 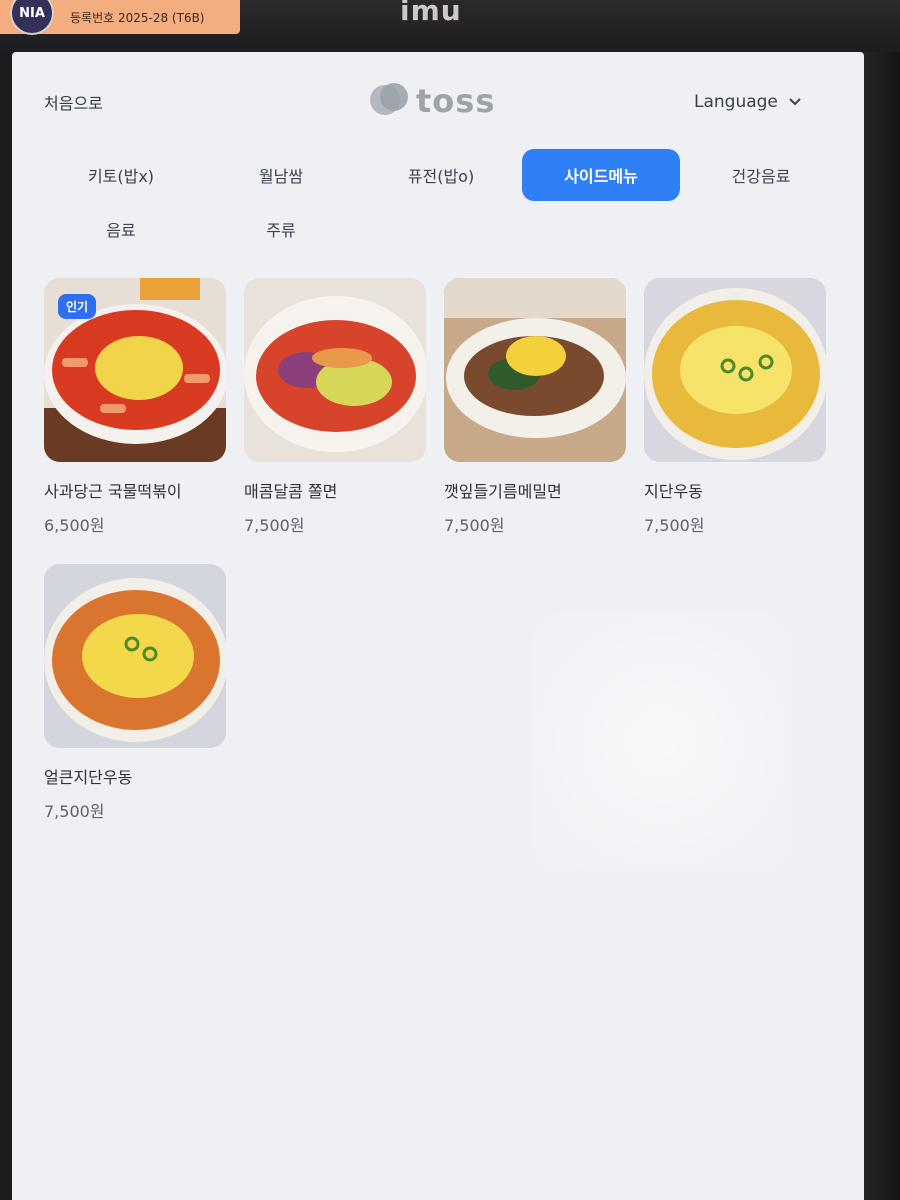 I want to click on toss-logo-icon, so click(x=389, y=101).